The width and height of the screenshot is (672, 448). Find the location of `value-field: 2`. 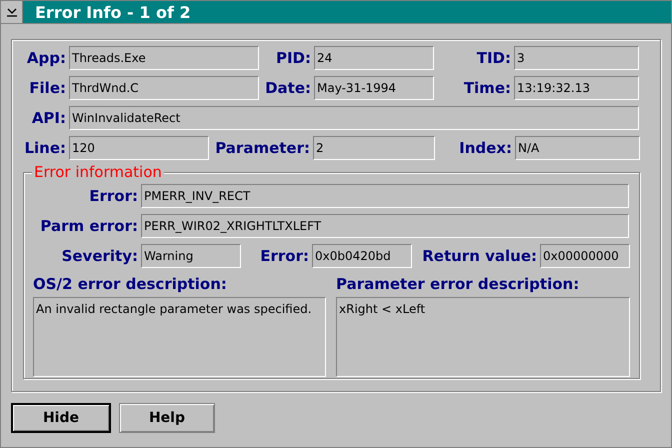

value-field: 2 is located at coordinates (374, 148).